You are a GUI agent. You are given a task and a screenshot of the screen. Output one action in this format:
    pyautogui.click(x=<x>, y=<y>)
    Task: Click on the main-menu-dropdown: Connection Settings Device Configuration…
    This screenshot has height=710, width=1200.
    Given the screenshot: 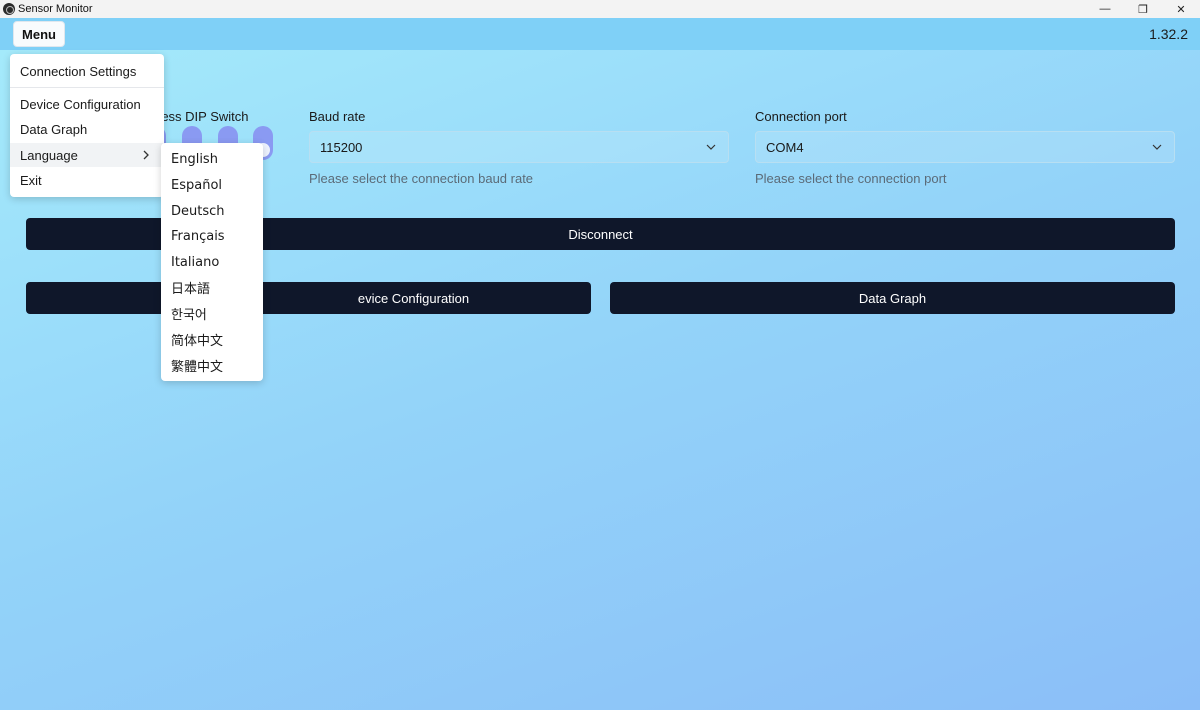 What is the action you would take?
    pyautogui.click(x=87, y=125)
    